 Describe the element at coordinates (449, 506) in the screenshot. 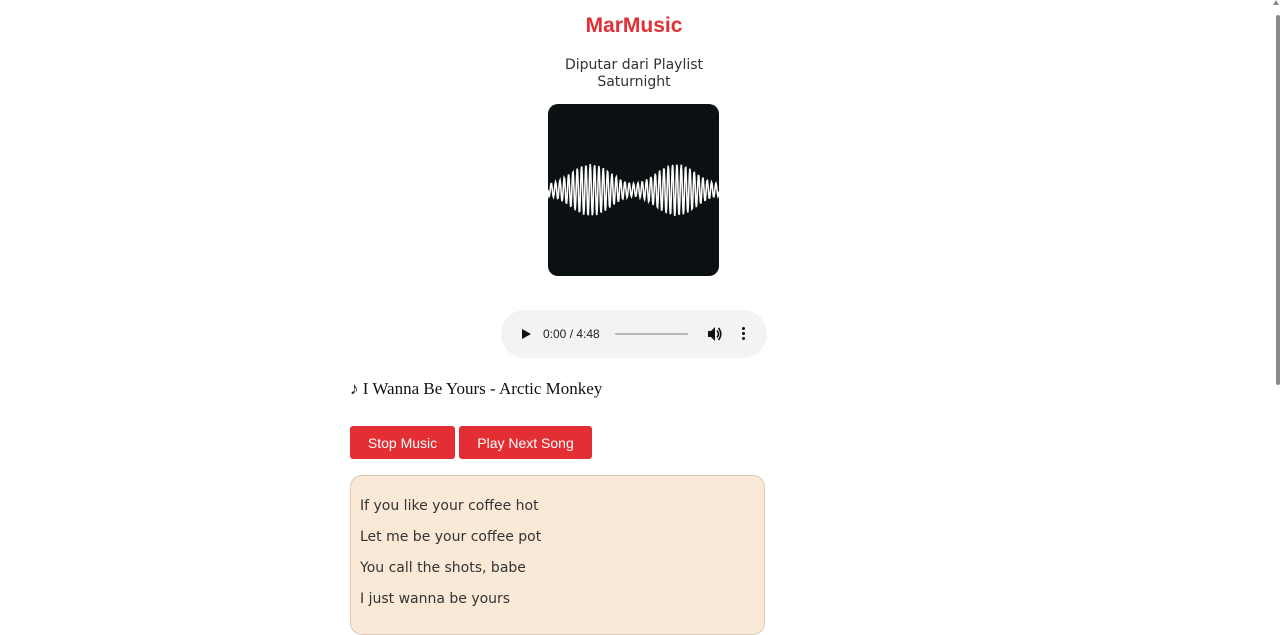

I see `lyric-line: If you like your coffee hot` at that location.